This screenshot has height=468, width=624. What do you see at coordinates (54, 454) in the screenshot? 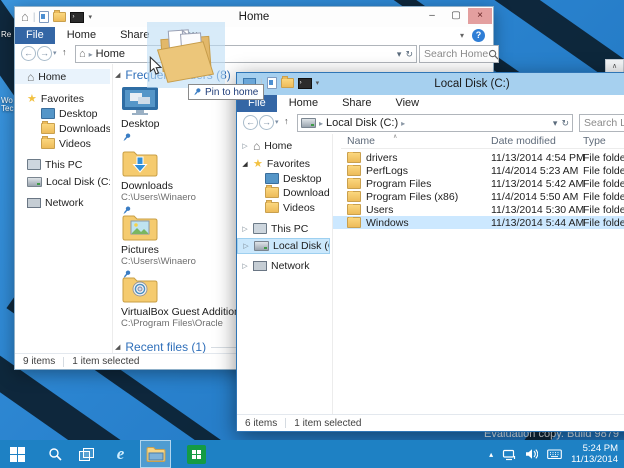
I see `search-button` at bounding box center [54, 454].